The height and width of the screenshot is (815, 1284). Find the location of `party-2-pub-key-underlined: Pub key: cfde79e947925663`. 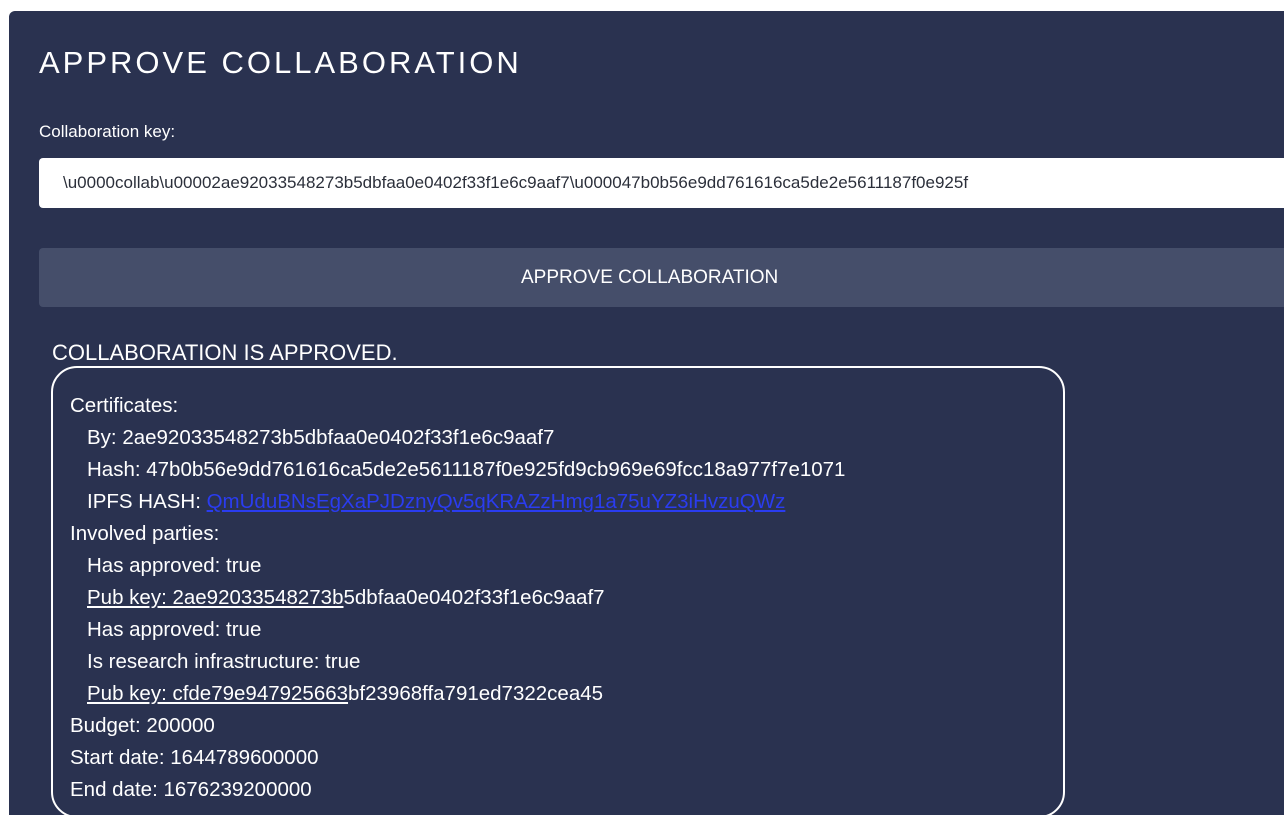

party-2-pub-key-underlined: Pub key: cfde79e947925663 is located at coordinates (218, 693).